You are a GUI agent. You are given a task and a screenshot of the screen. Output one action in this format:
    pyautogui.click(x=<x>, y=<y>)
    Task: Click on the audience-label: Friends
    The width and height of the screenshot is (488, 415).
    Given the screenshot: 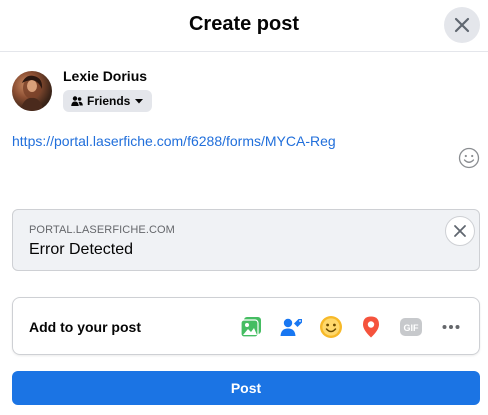 What is the action you would take?
    pyautogui.click(x=109, y=101)
    